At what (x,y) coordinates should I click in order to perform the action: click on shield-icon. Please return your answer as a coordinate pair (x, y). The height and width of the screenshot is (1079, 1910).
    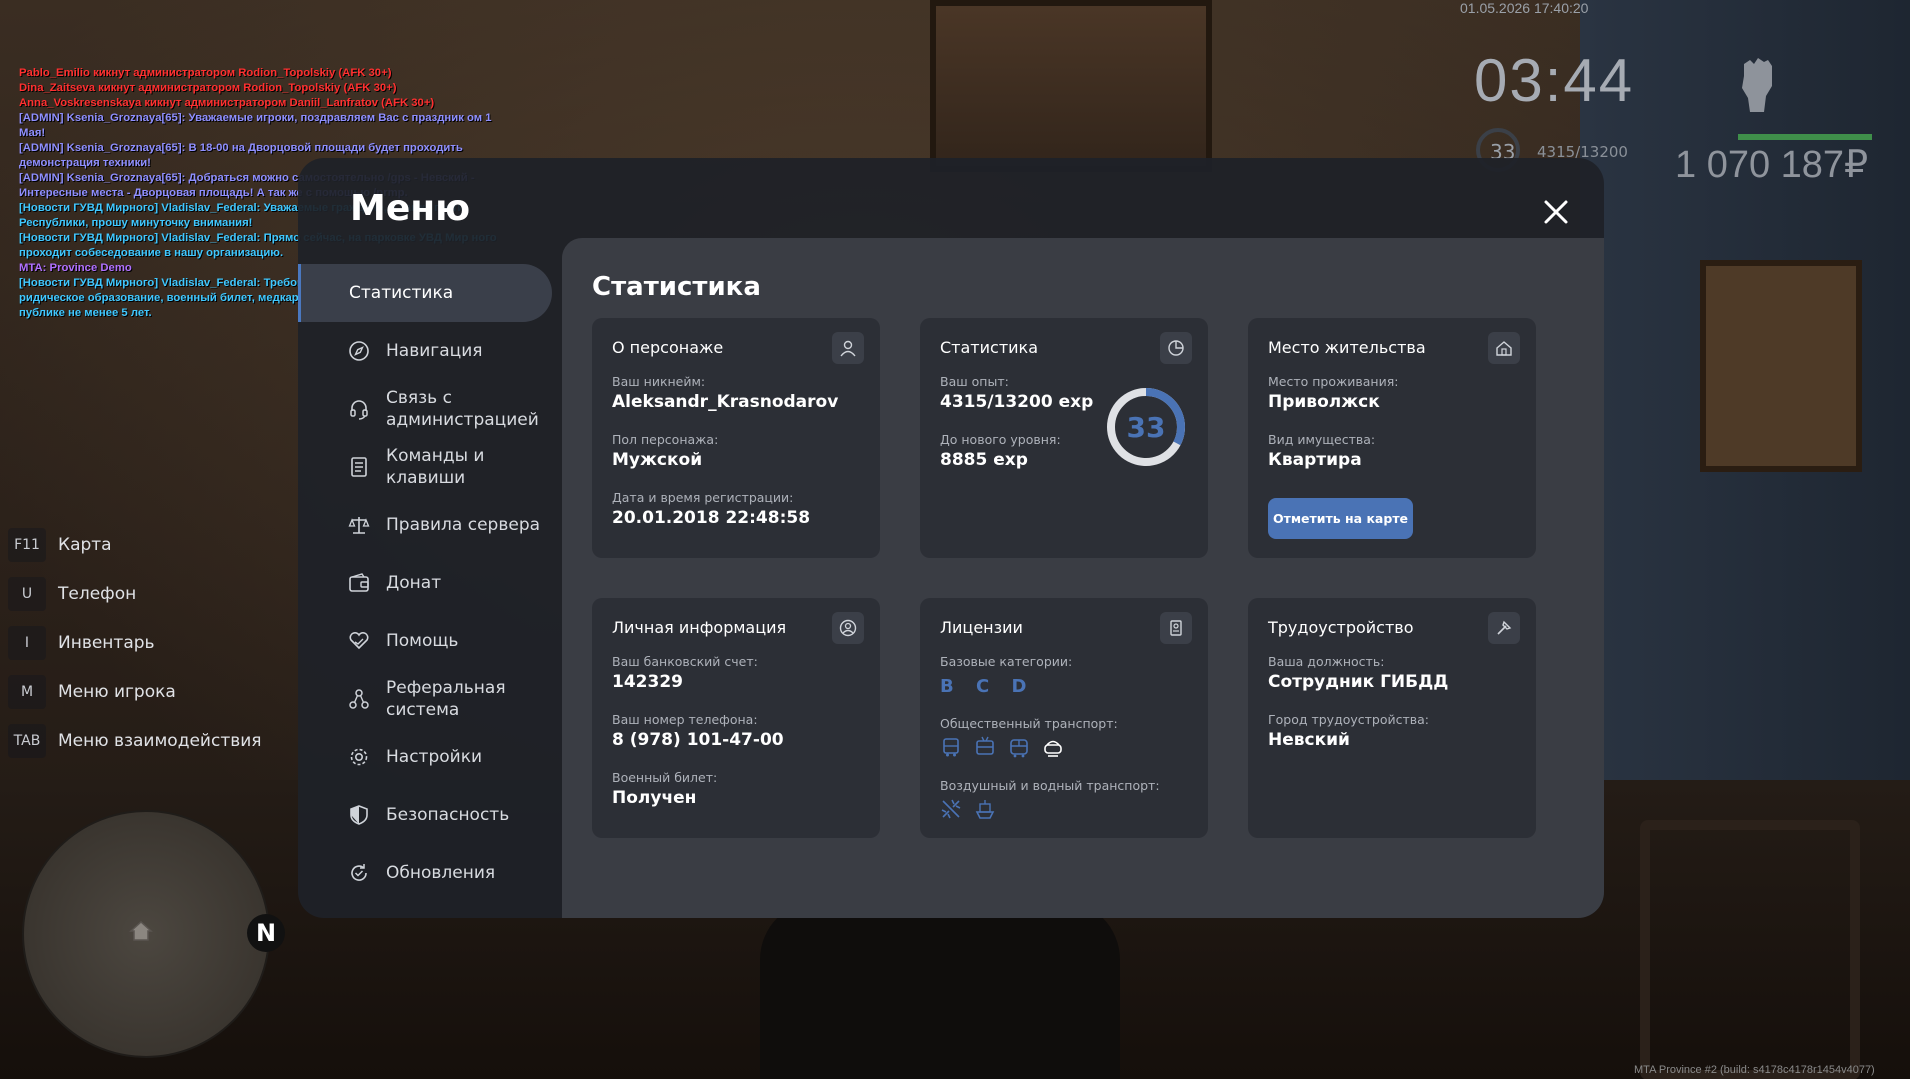
    Looking at the image, I should click on (359, 815).